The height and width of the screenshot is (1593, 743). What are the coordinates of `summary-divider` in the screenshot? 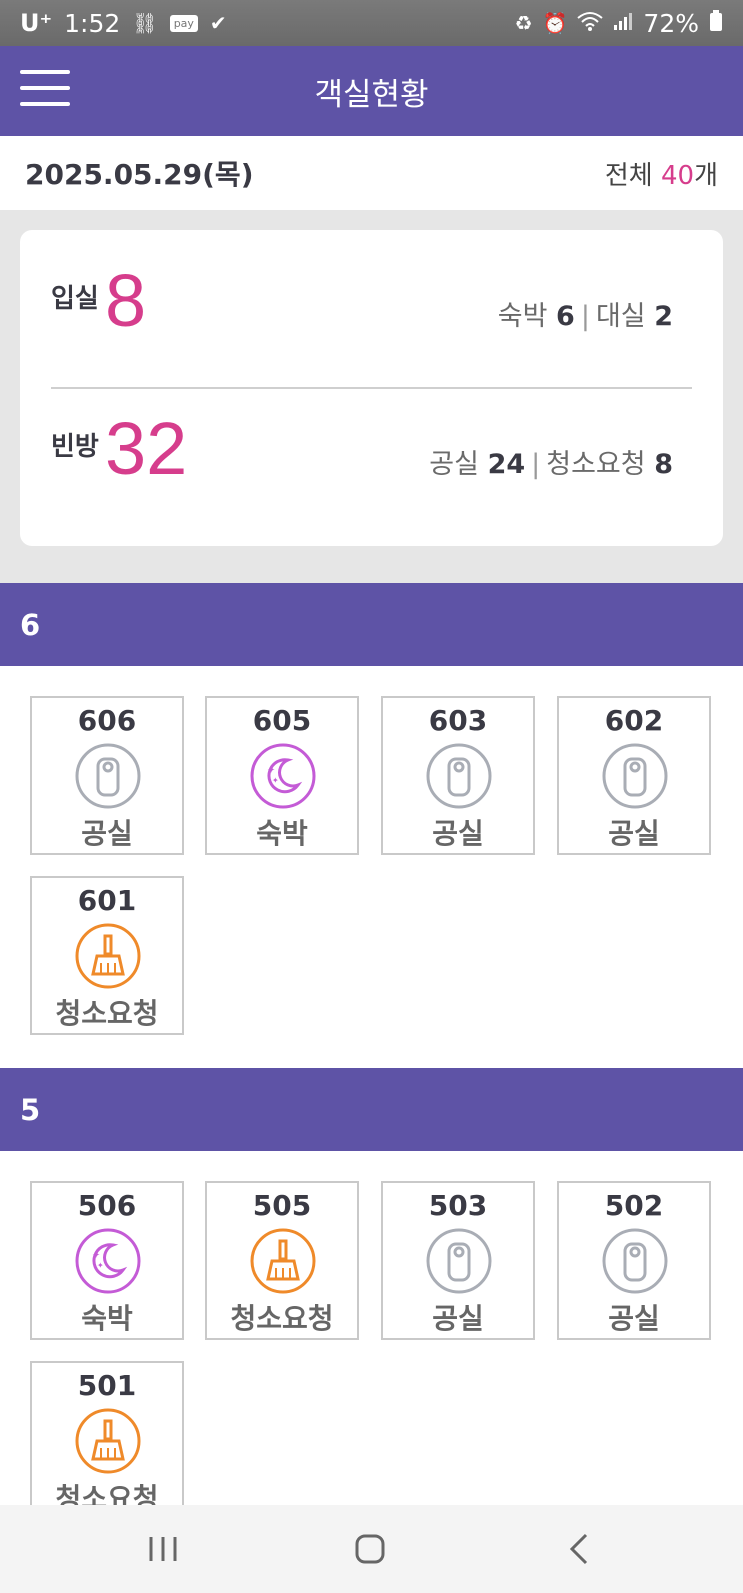 It's located at (371, 388).